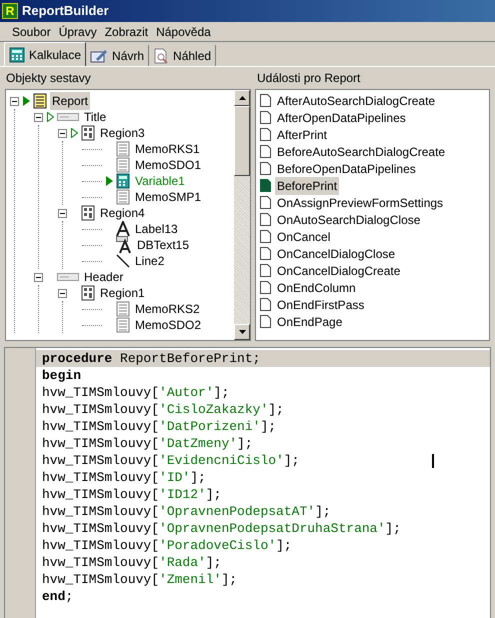 The height and width of the screenshot is (618, 495). I want to click on event-item: BeforeAutoSearchDialogCreate, so click(361, 151).